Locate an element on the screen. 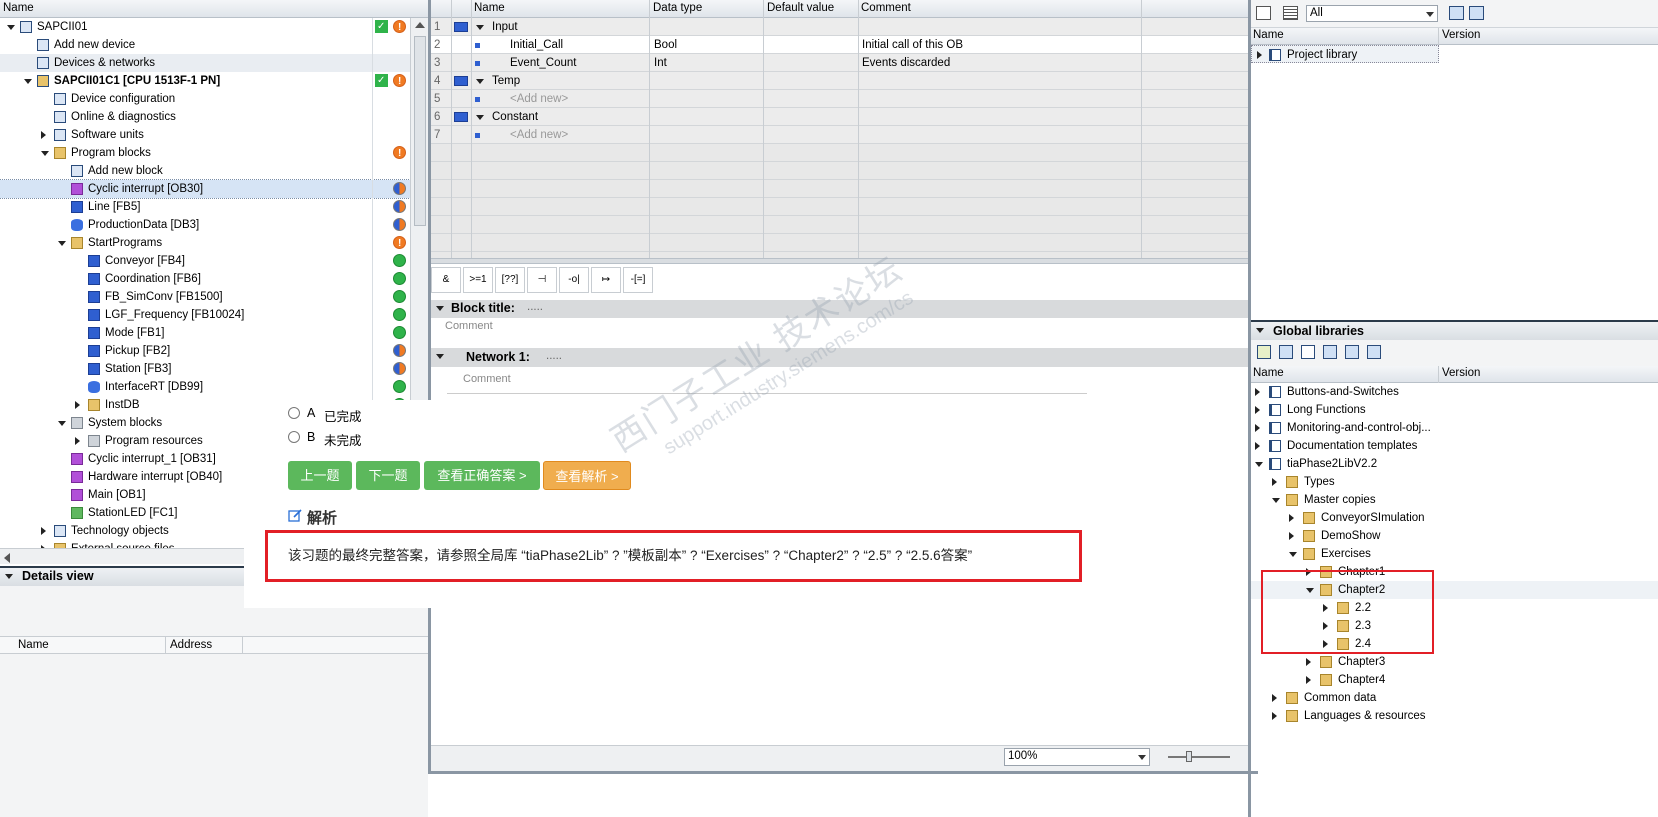 The height and width of the screenshot is (817, 1658). library-item: Languages & resources is located at coordinates (1454, 716).